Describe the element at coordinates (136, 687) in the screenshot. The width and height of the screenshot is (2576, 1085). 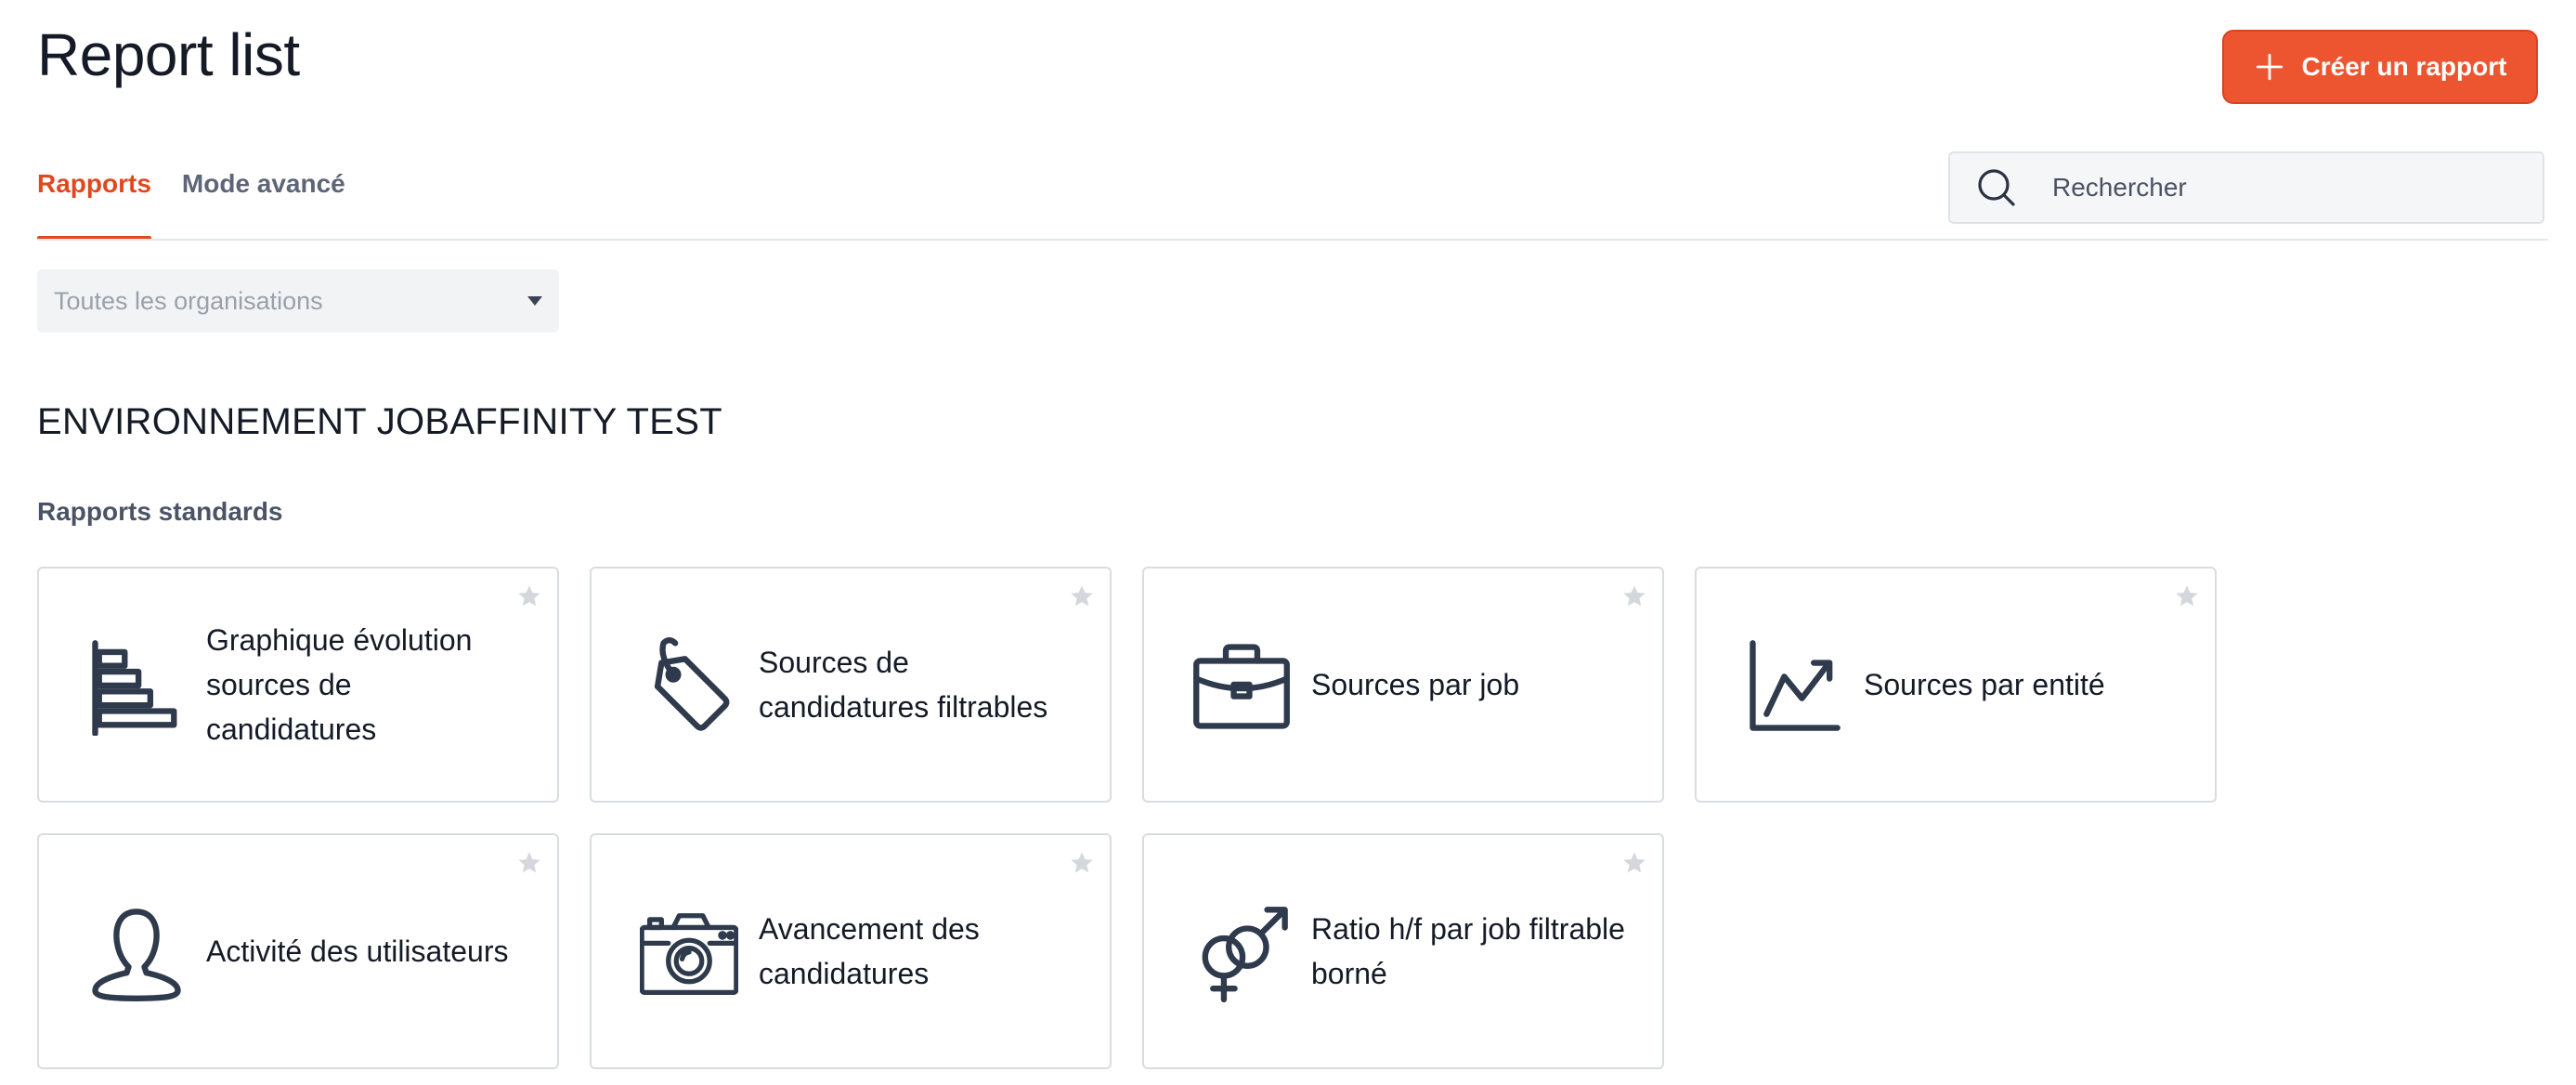
I see `bar-chart-horizontal-icon` at that location.